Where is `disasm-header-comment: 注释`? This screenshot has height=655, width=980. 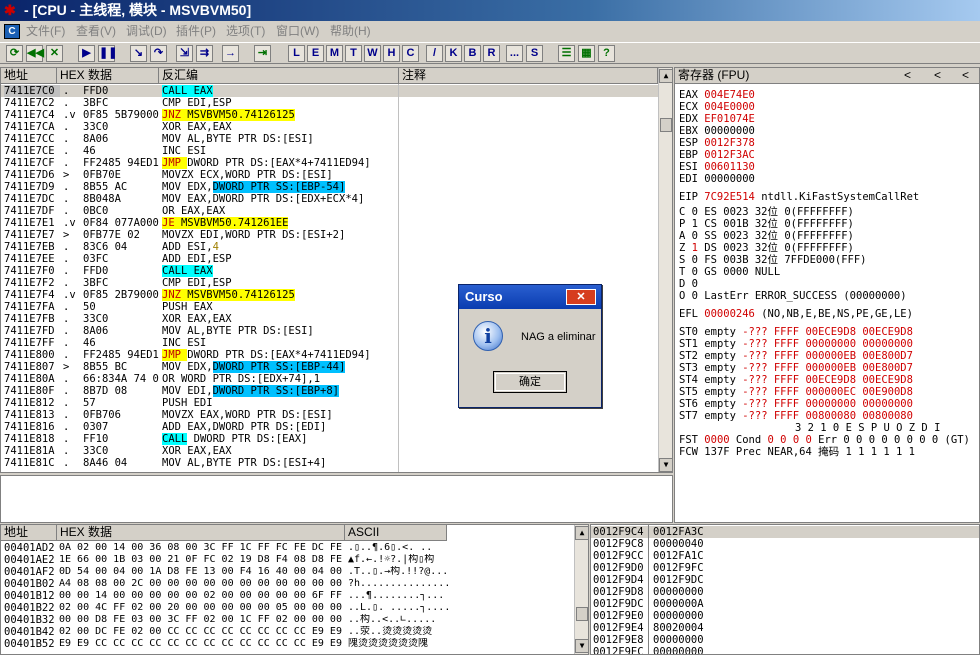
disasm-header-comment: 注释 is located at coordinates (528, 76).